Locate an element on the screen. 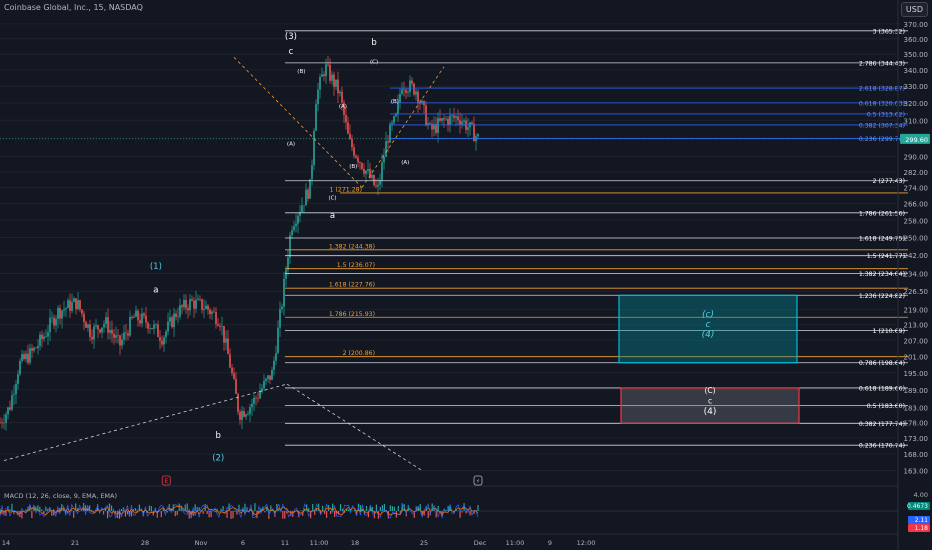 The image size is (932, 550). y-tick-label: 360.00 is located at coordinates (916, 40).